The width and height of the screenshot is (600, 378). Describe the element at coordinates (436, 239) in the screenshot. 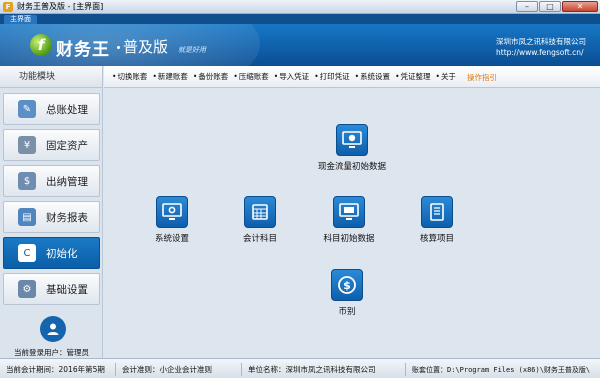

I see `accounting-items-label: 核算项目` at that location.